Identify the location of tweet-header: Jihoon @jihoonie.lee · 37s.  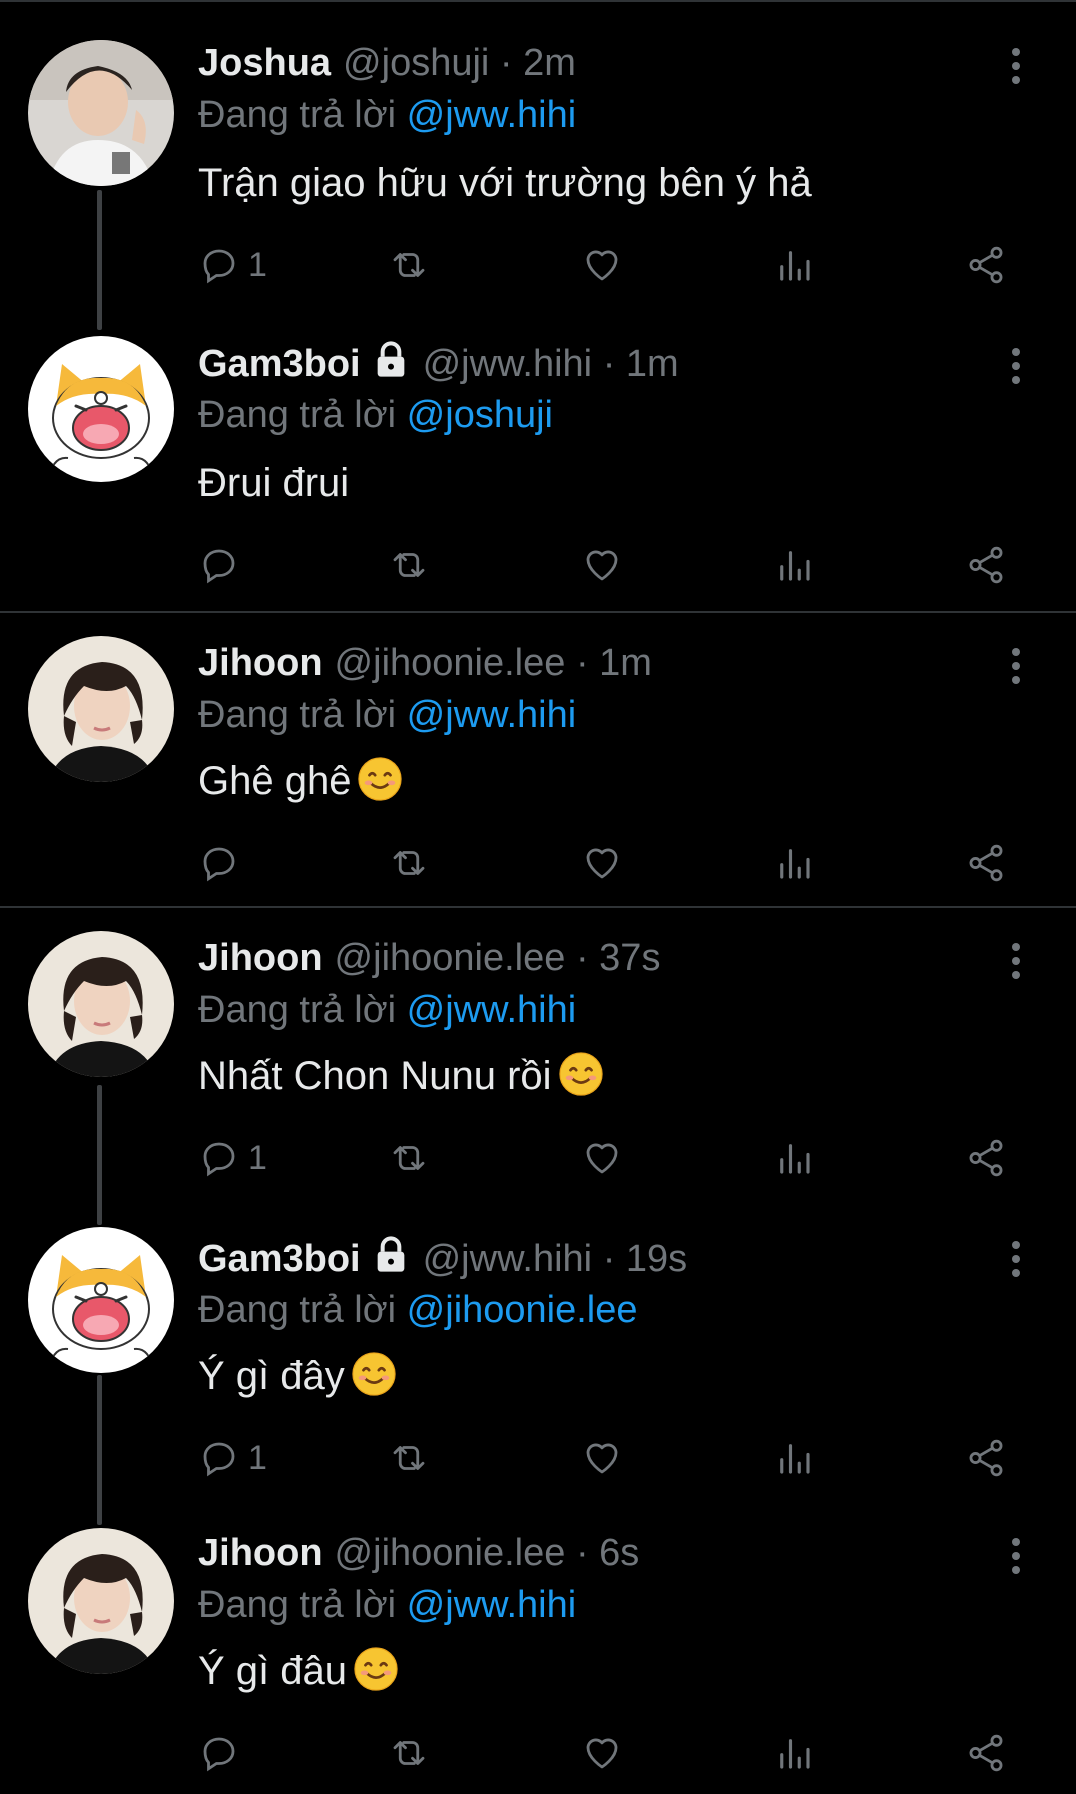
(592, 958).